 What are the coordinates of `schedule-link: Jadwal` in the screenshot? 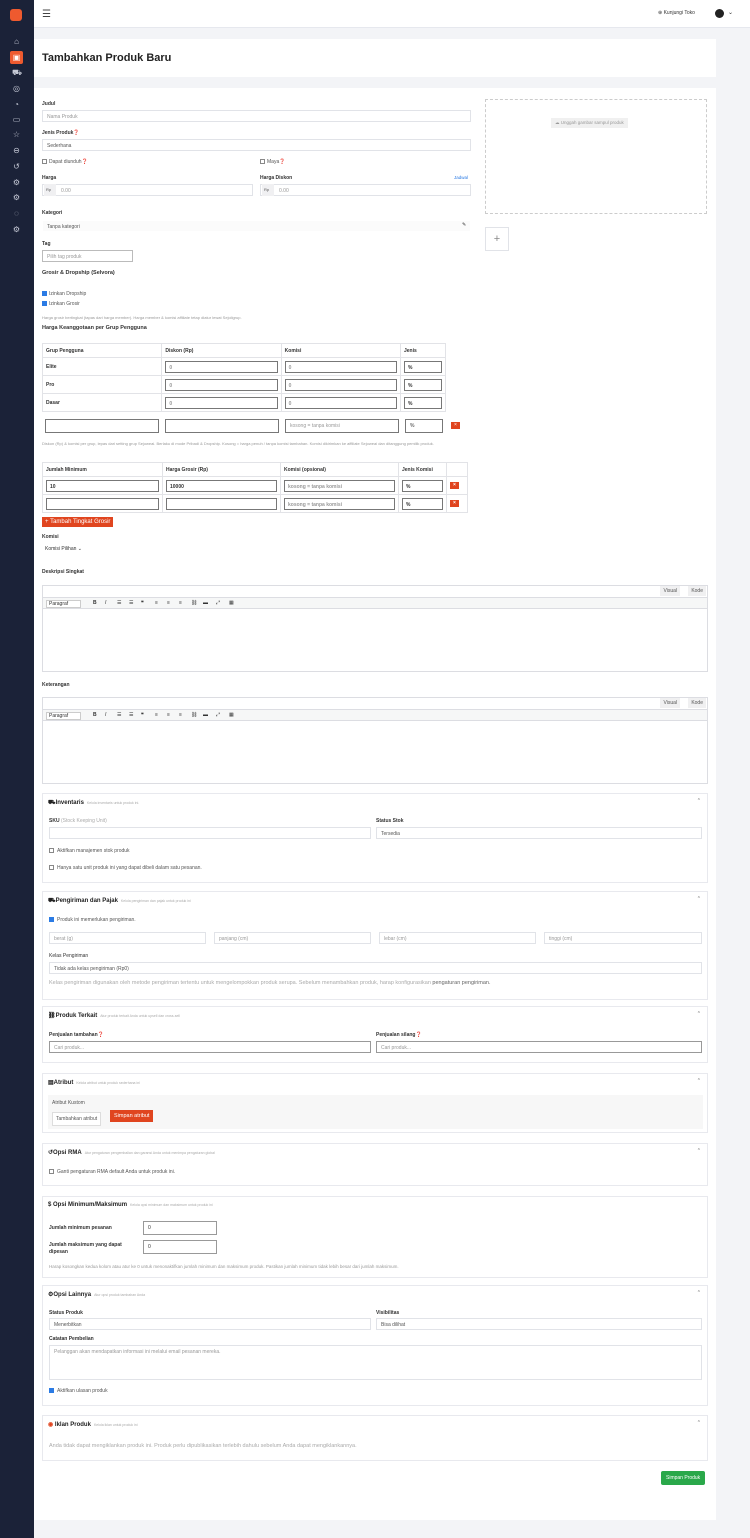 It's located at (461, 177).